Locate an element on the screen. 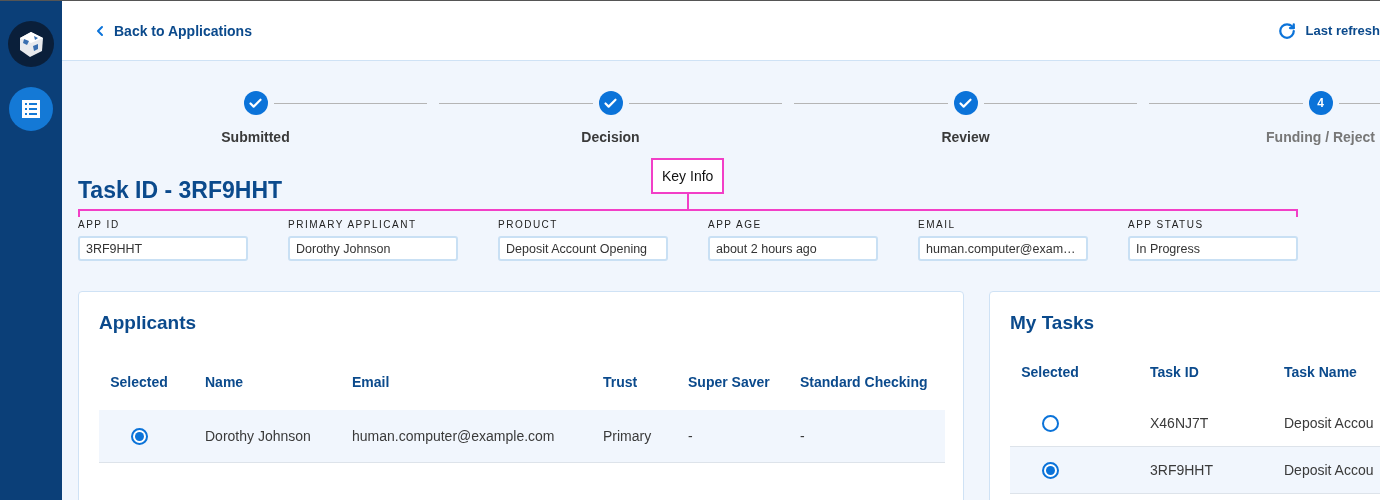 This screenshot has width=1380, height=500. input-field: 3RF9HHT is located at coordinates (163, 248).